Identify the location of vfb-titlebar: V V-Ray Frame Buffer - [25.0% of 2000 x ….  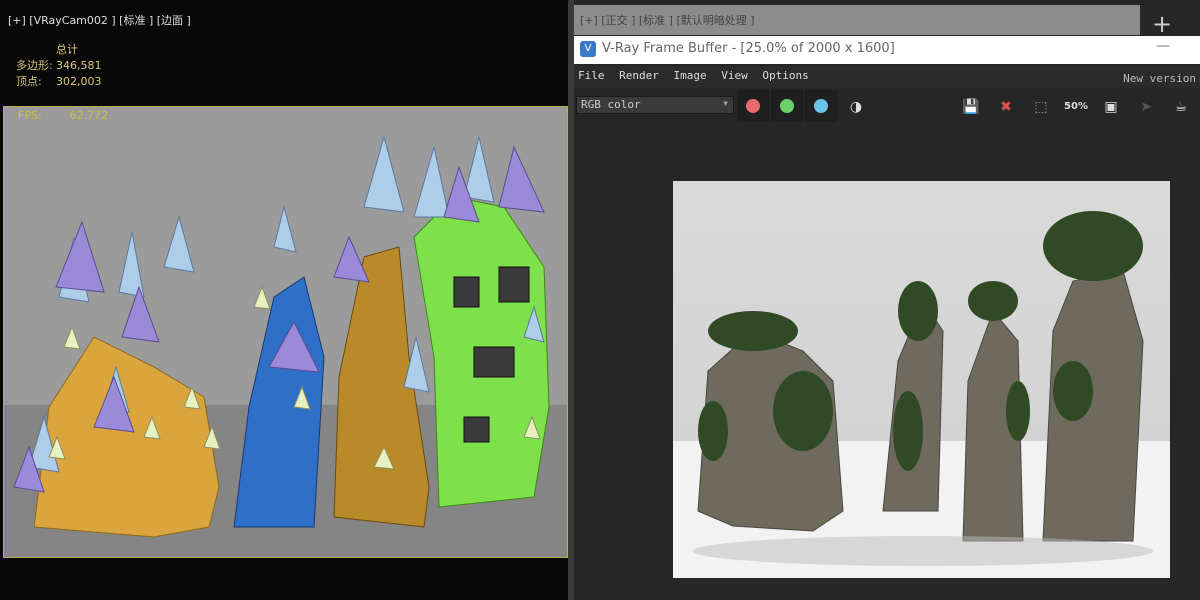
(887, 50).